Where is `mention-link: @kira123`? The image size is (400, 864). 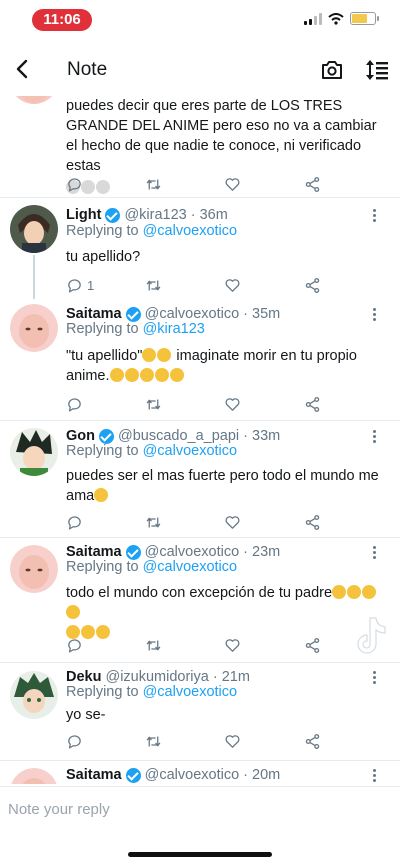
mention-link: @kira123 is located at coordinates (174, 329).